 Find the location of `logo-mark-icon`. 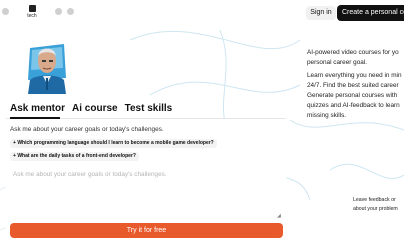

logo-mark-icon is located at coordinates (32, 8).